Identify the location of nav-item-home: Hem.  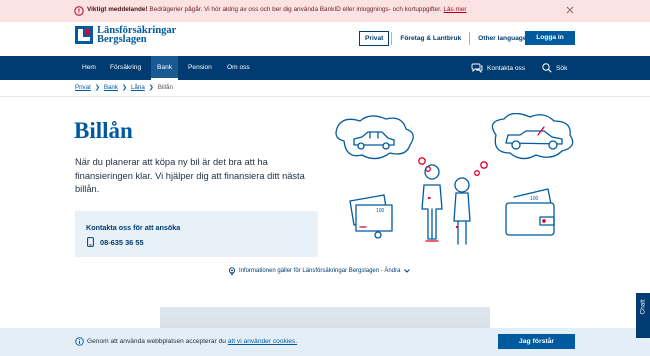
(89, 68).